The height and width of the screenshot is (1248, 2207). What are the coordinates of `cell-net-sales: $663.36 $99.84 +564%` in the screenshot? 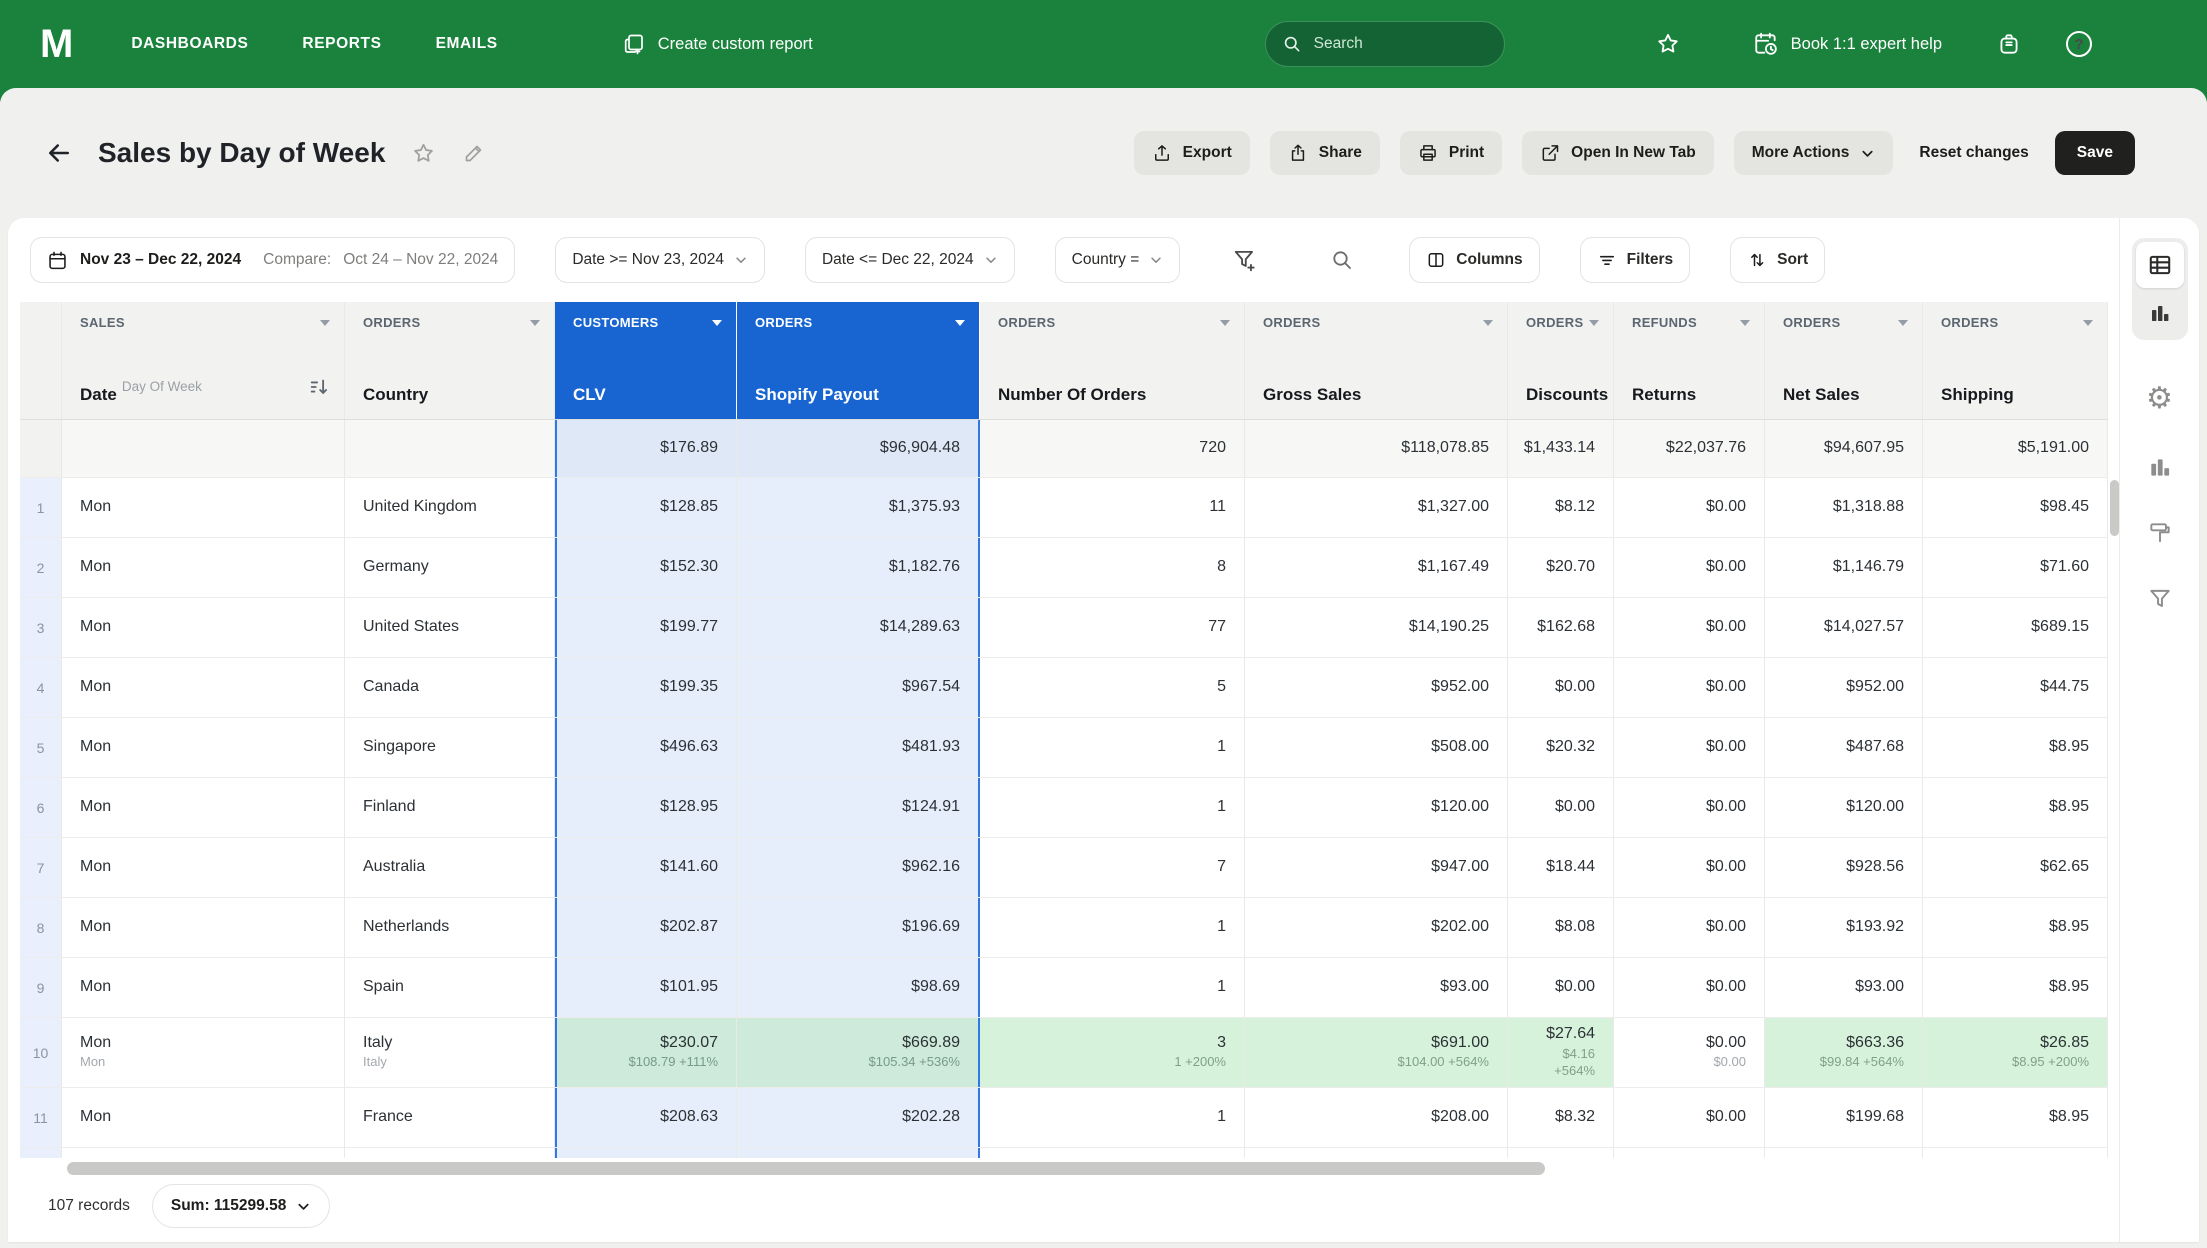 It's located at (1844, 1052).